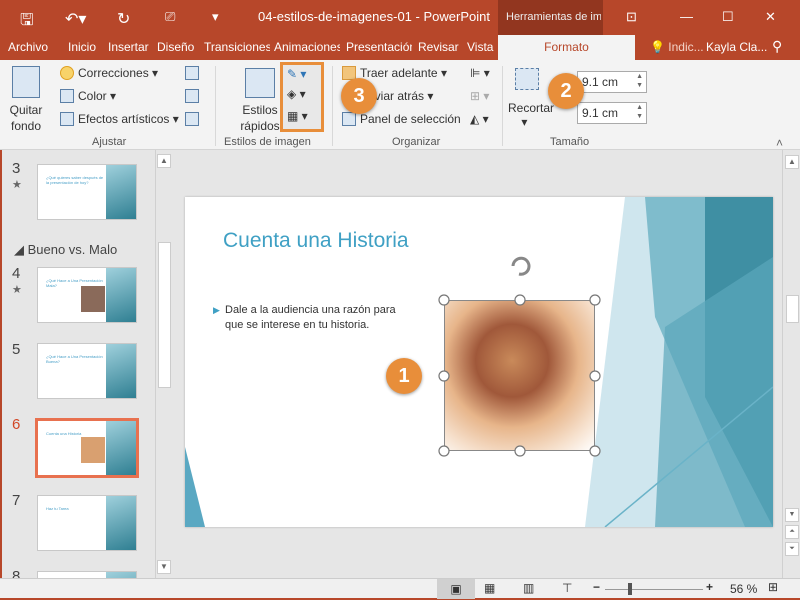 The height and width of the screenshot is (600, 800). I want to click on tab-diseno: Diseño, so click(175, 47).